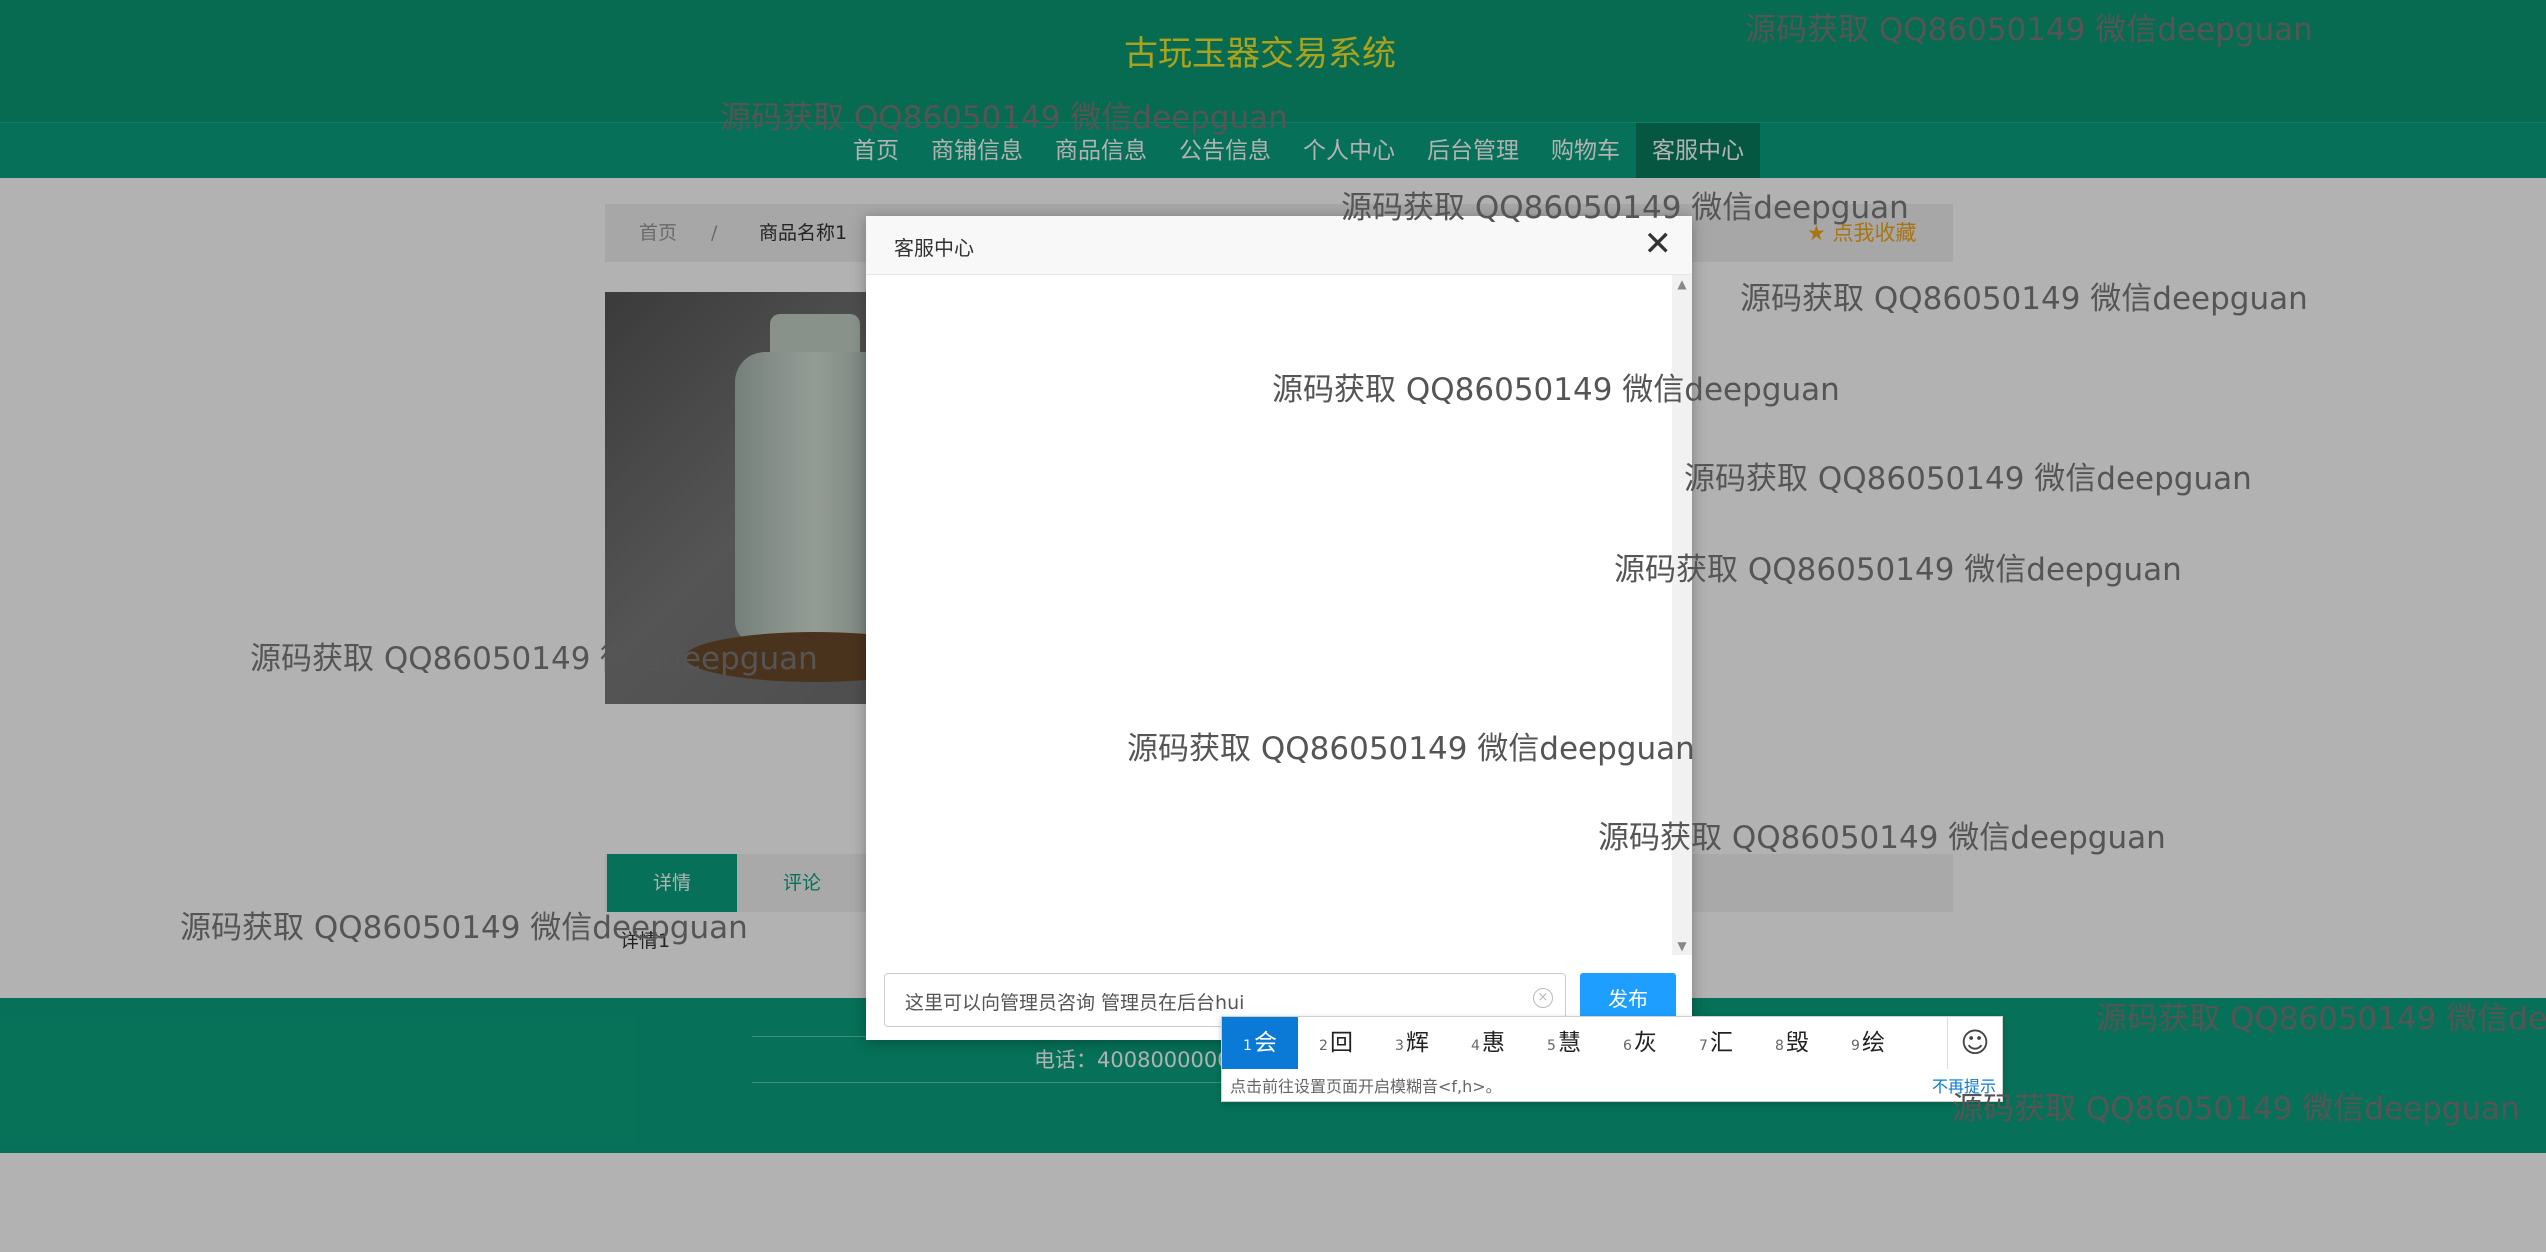  I want to click on ime-candidate-text: 绘, so click(1873, 1043).